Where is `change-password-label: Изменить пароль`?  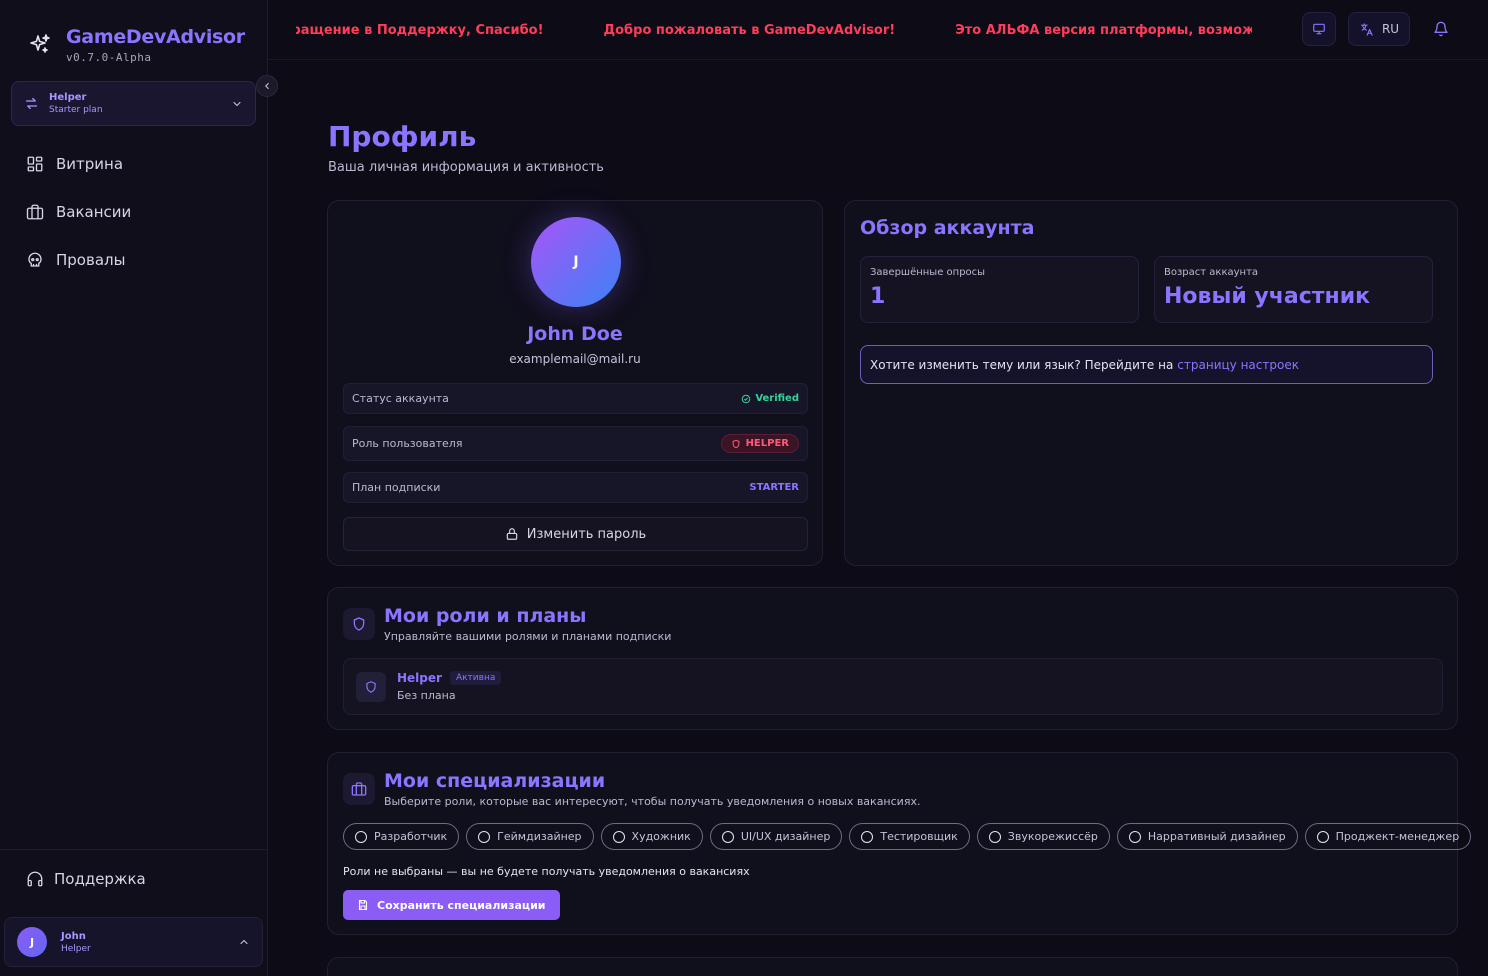 change-password-label: Изменить пароль is located at coordinates (586, 534).